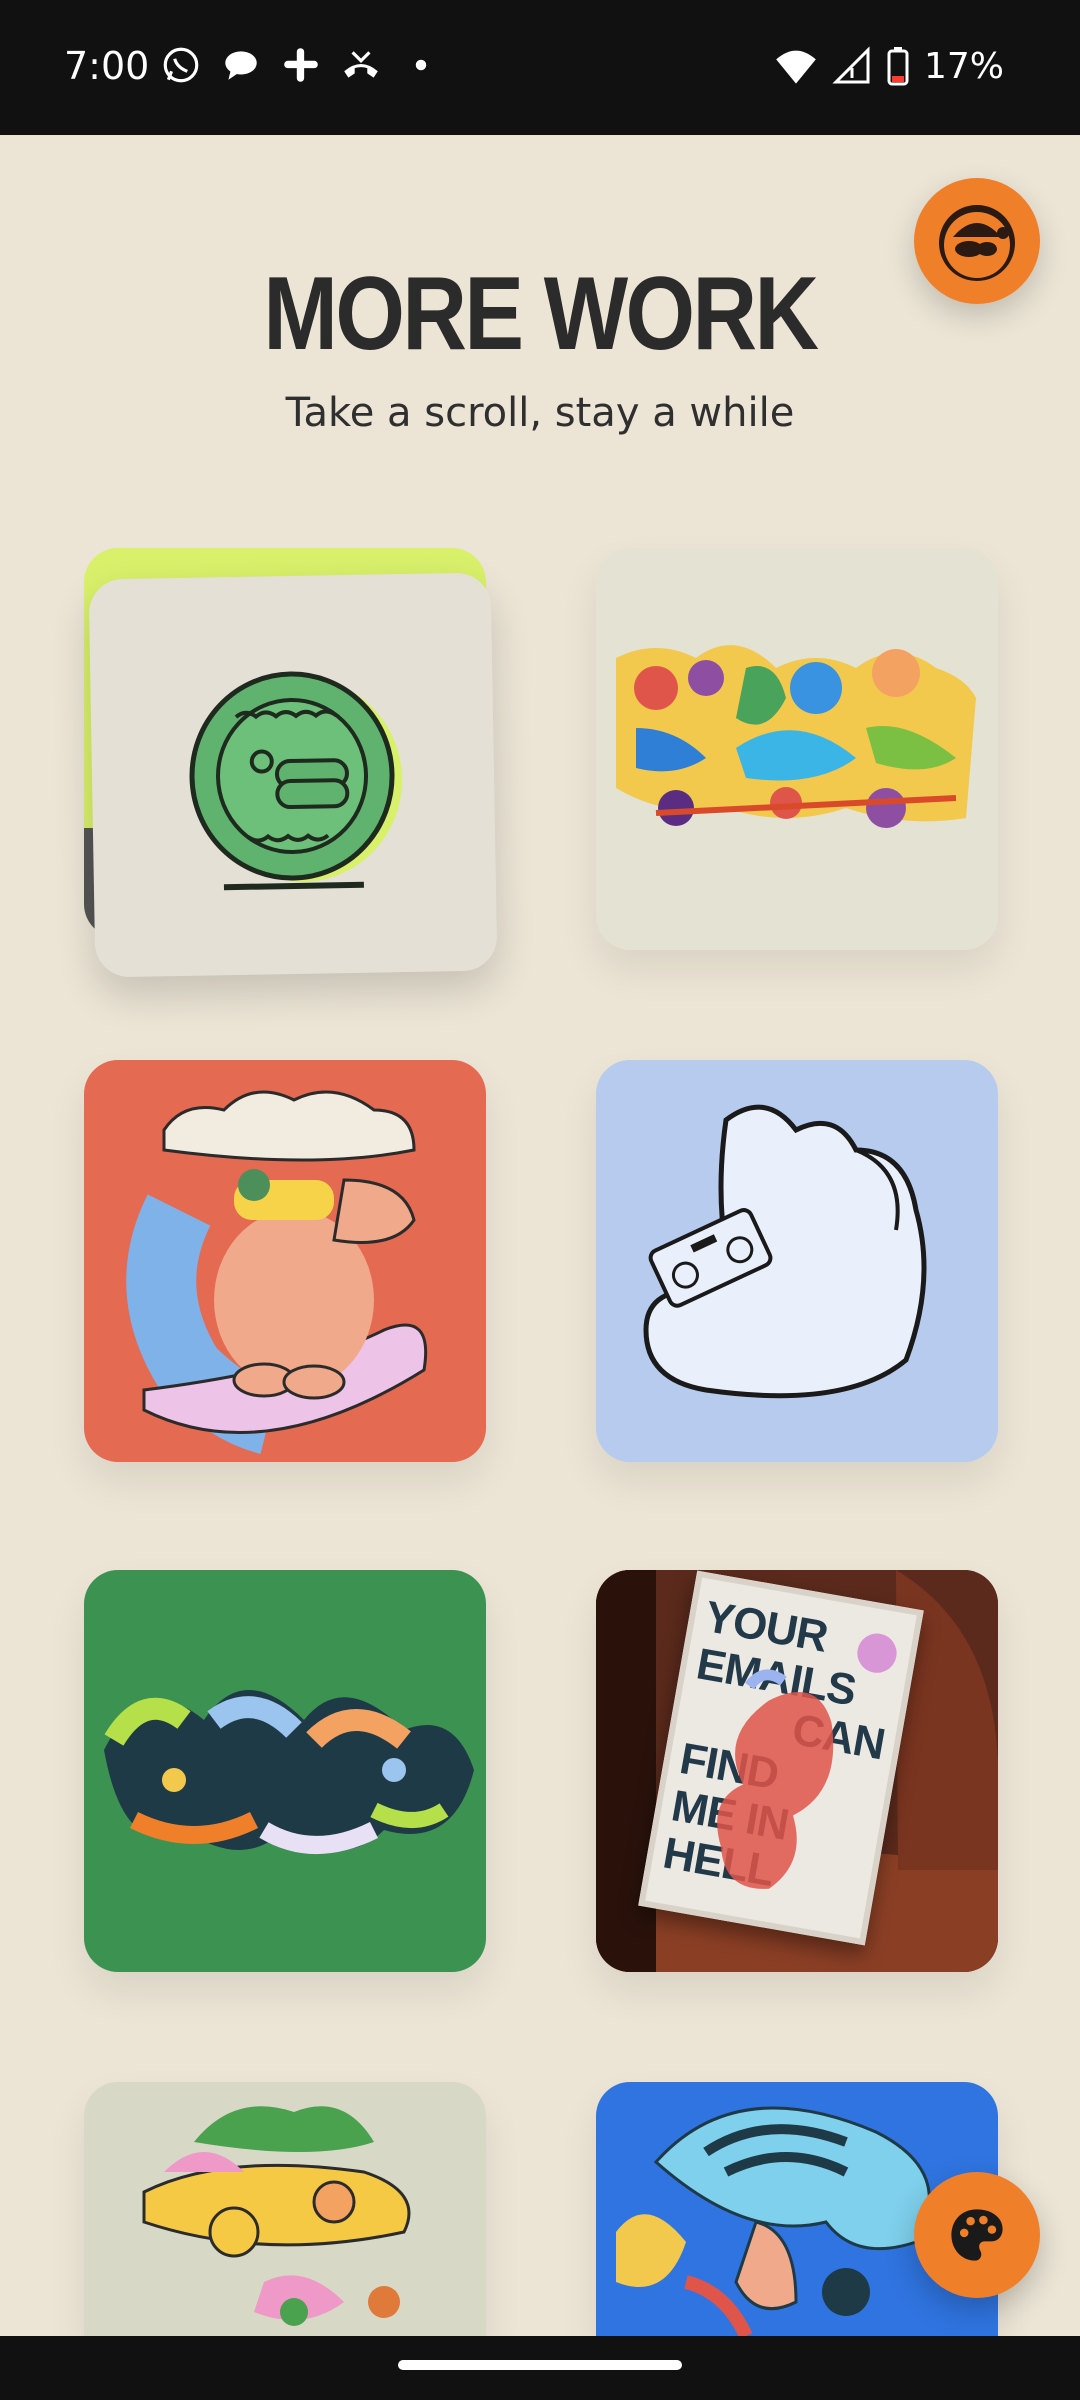 The image size is (1080, 2400). I want to click on status-time: 7:00, so click(107, 66).